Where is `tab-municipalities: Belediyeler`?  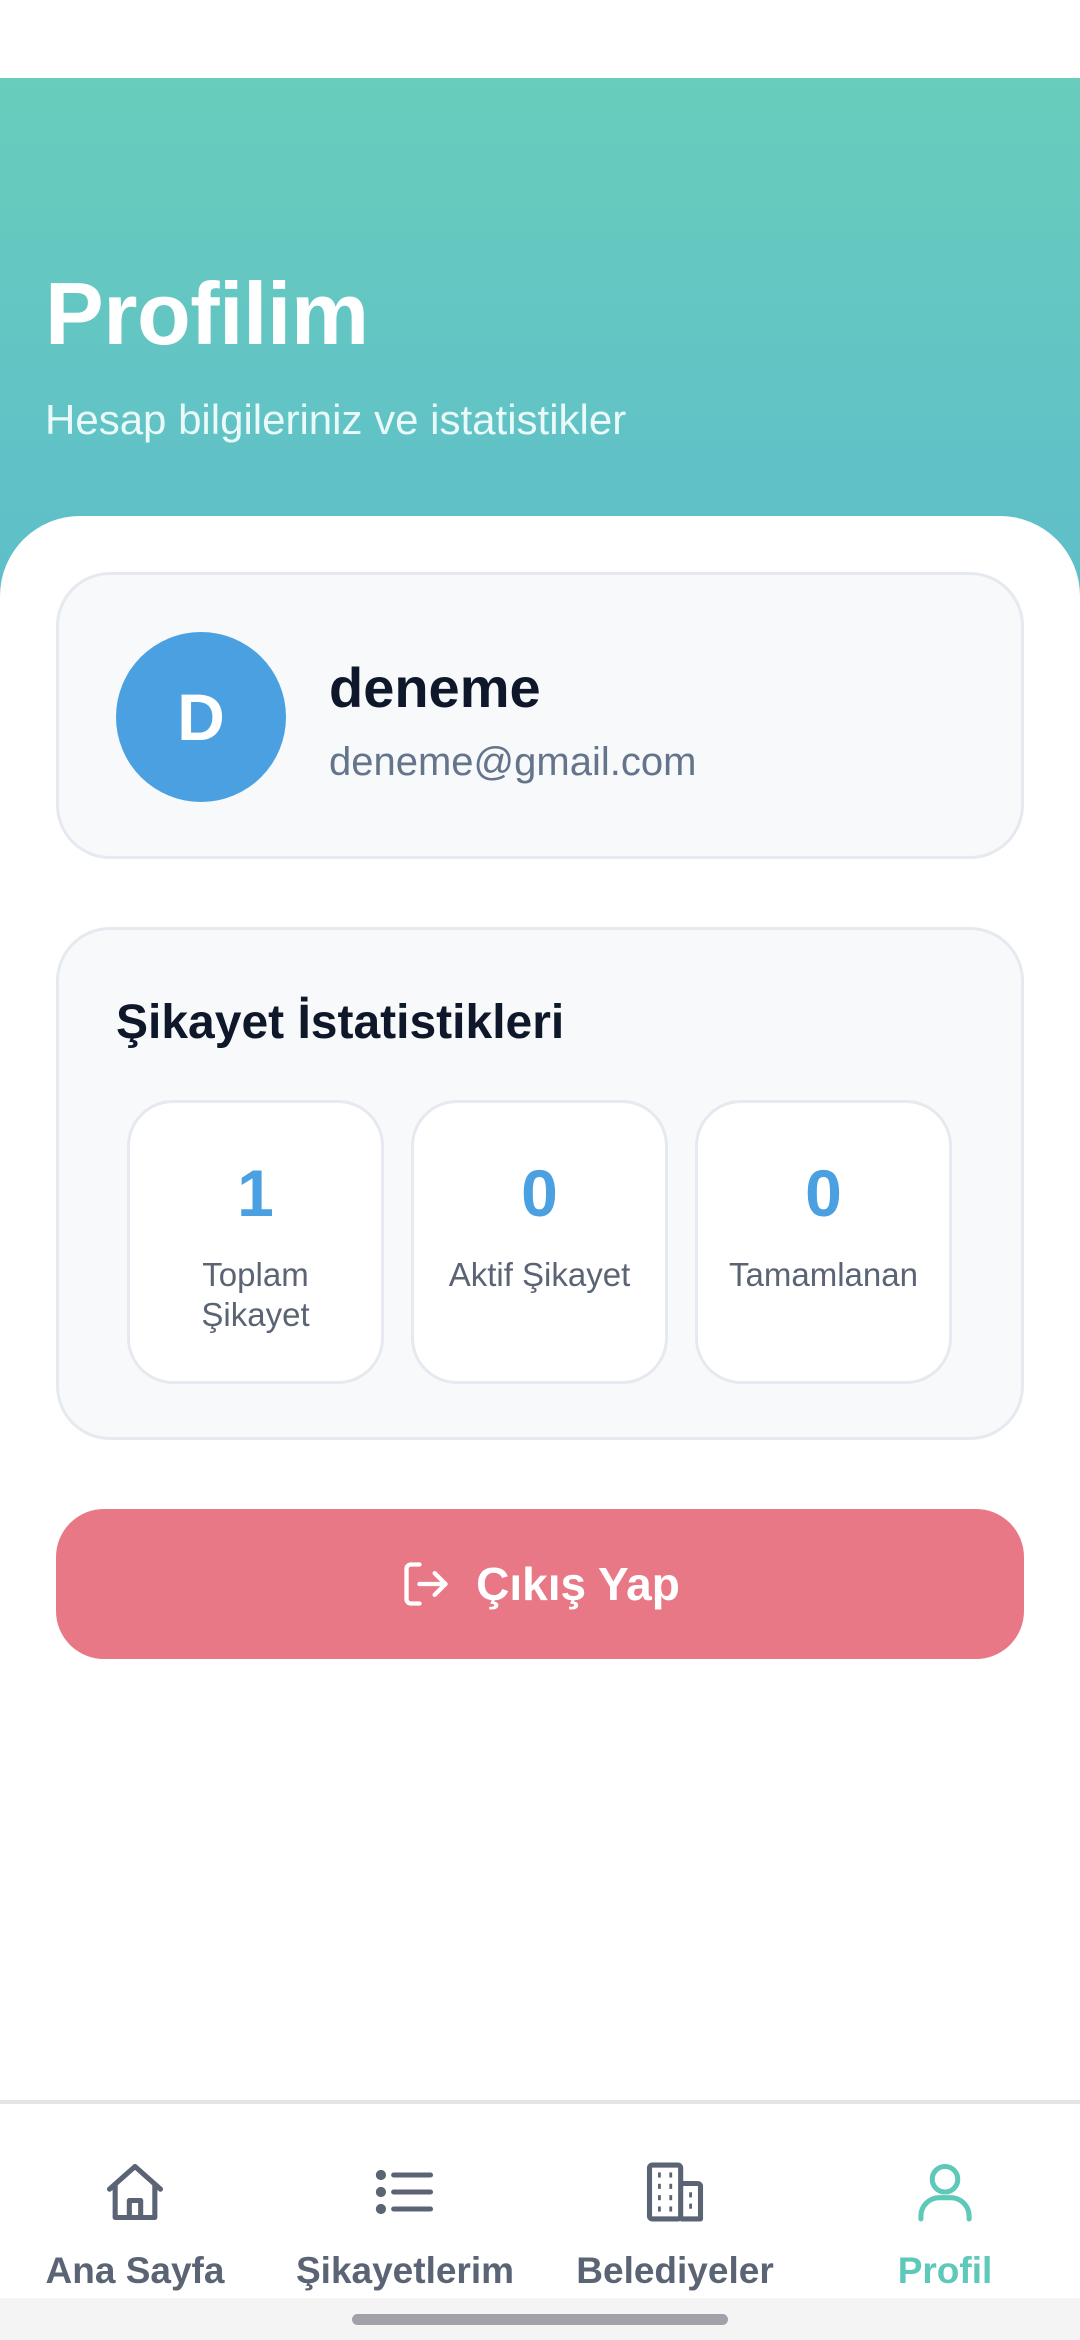
tab-municipalities: Belediyeler is located at coordinates (675, 2204).